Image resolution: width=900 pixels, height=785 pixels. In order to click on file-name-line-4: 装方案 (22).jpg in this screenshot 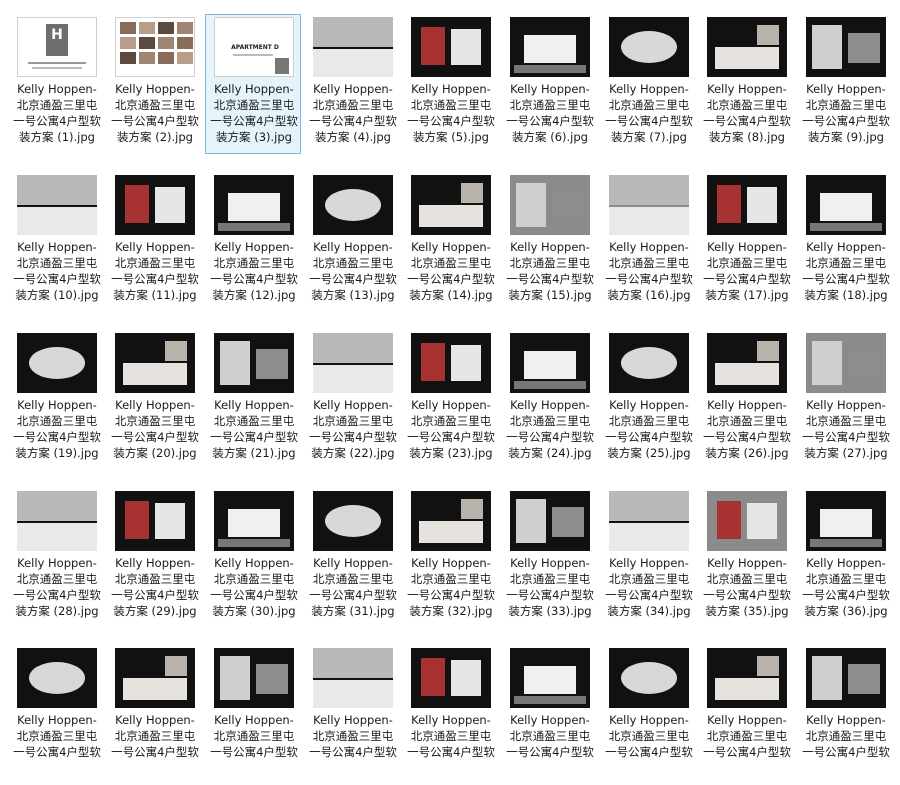, I will do `click(353, 453)`.